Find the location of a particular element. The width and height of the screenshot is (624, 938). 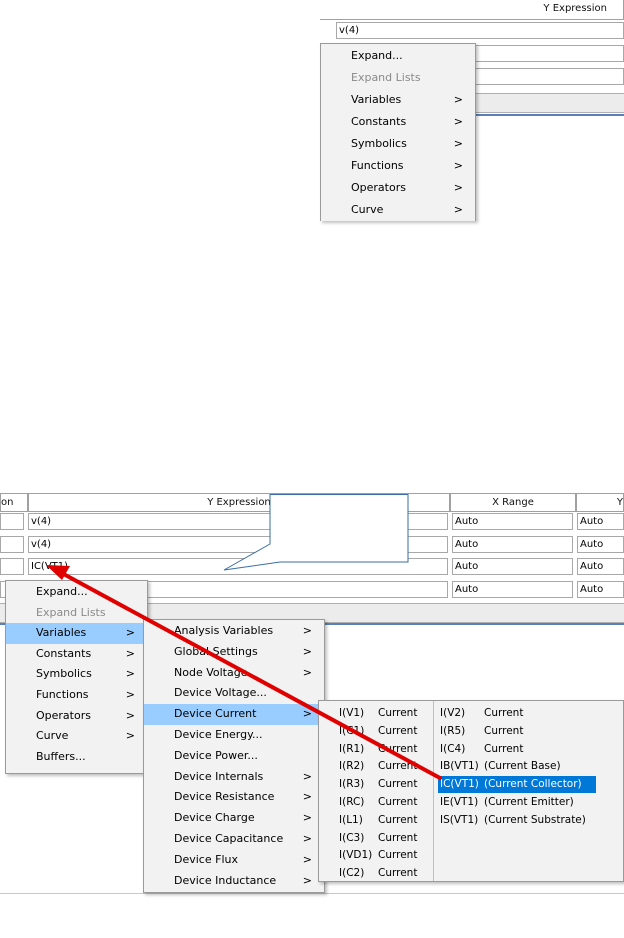

menu-item-label: Device Flux is located at coordinates (206, 859).